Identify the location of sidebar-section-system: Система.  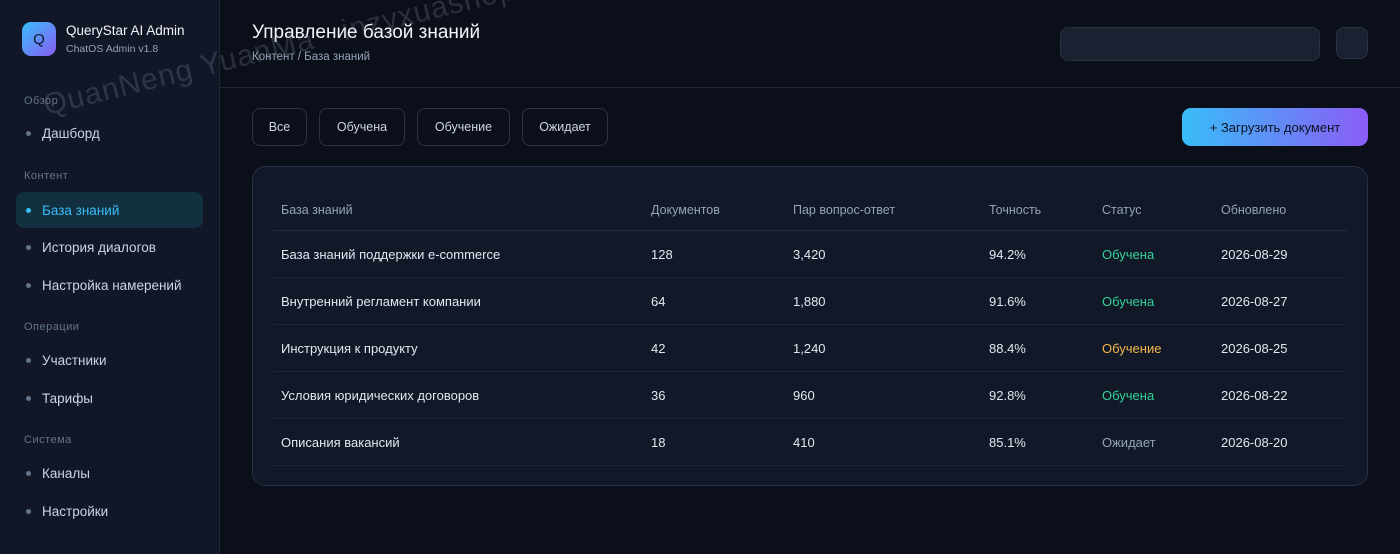
(48, 440).